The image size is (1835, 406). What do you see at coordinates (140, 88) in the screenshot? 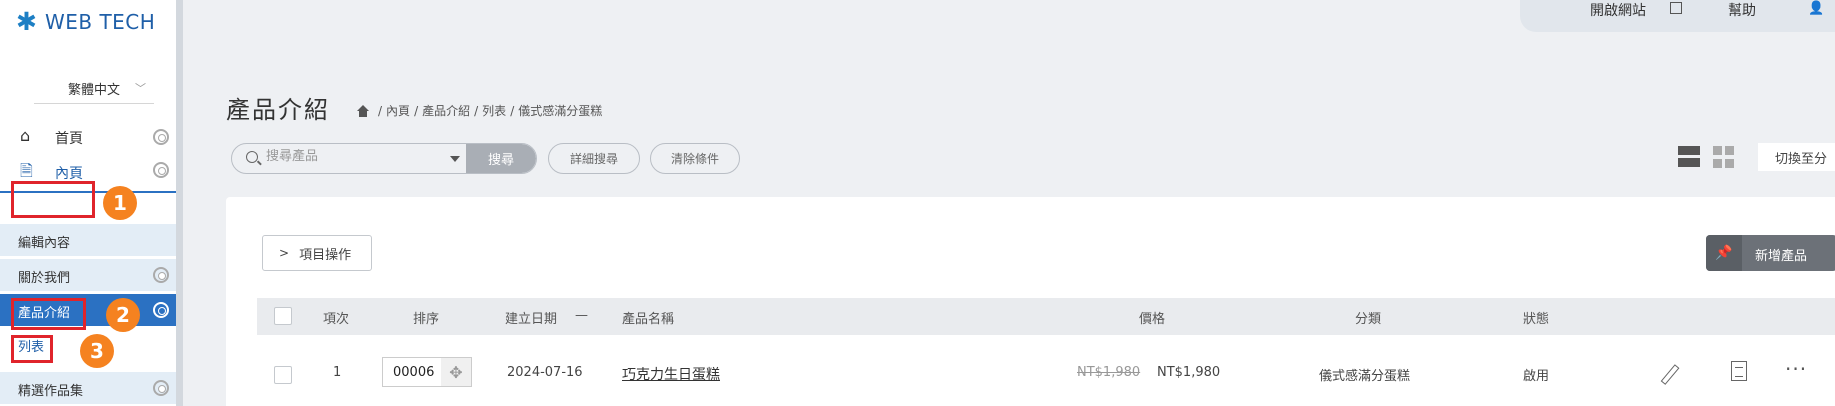
I see `chevron-down-icon: ﹀` at bounding box center [140, 88].